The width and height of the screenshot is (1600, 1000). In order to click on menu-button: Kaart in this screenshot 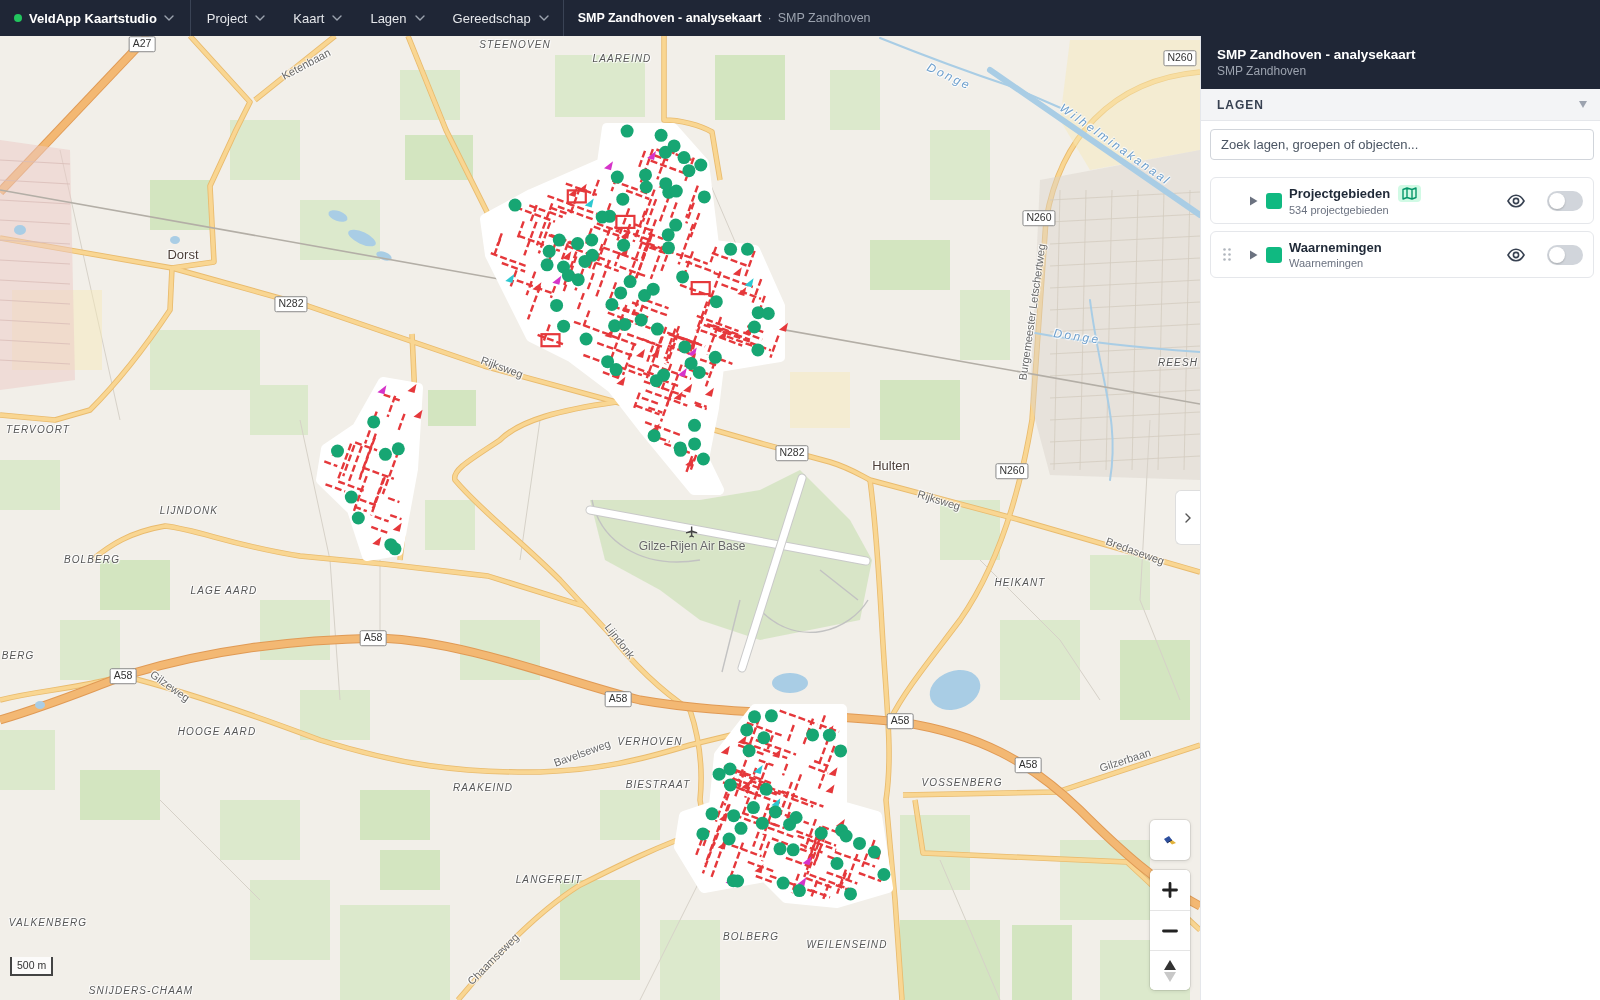, I will do `click(318, 18)`.